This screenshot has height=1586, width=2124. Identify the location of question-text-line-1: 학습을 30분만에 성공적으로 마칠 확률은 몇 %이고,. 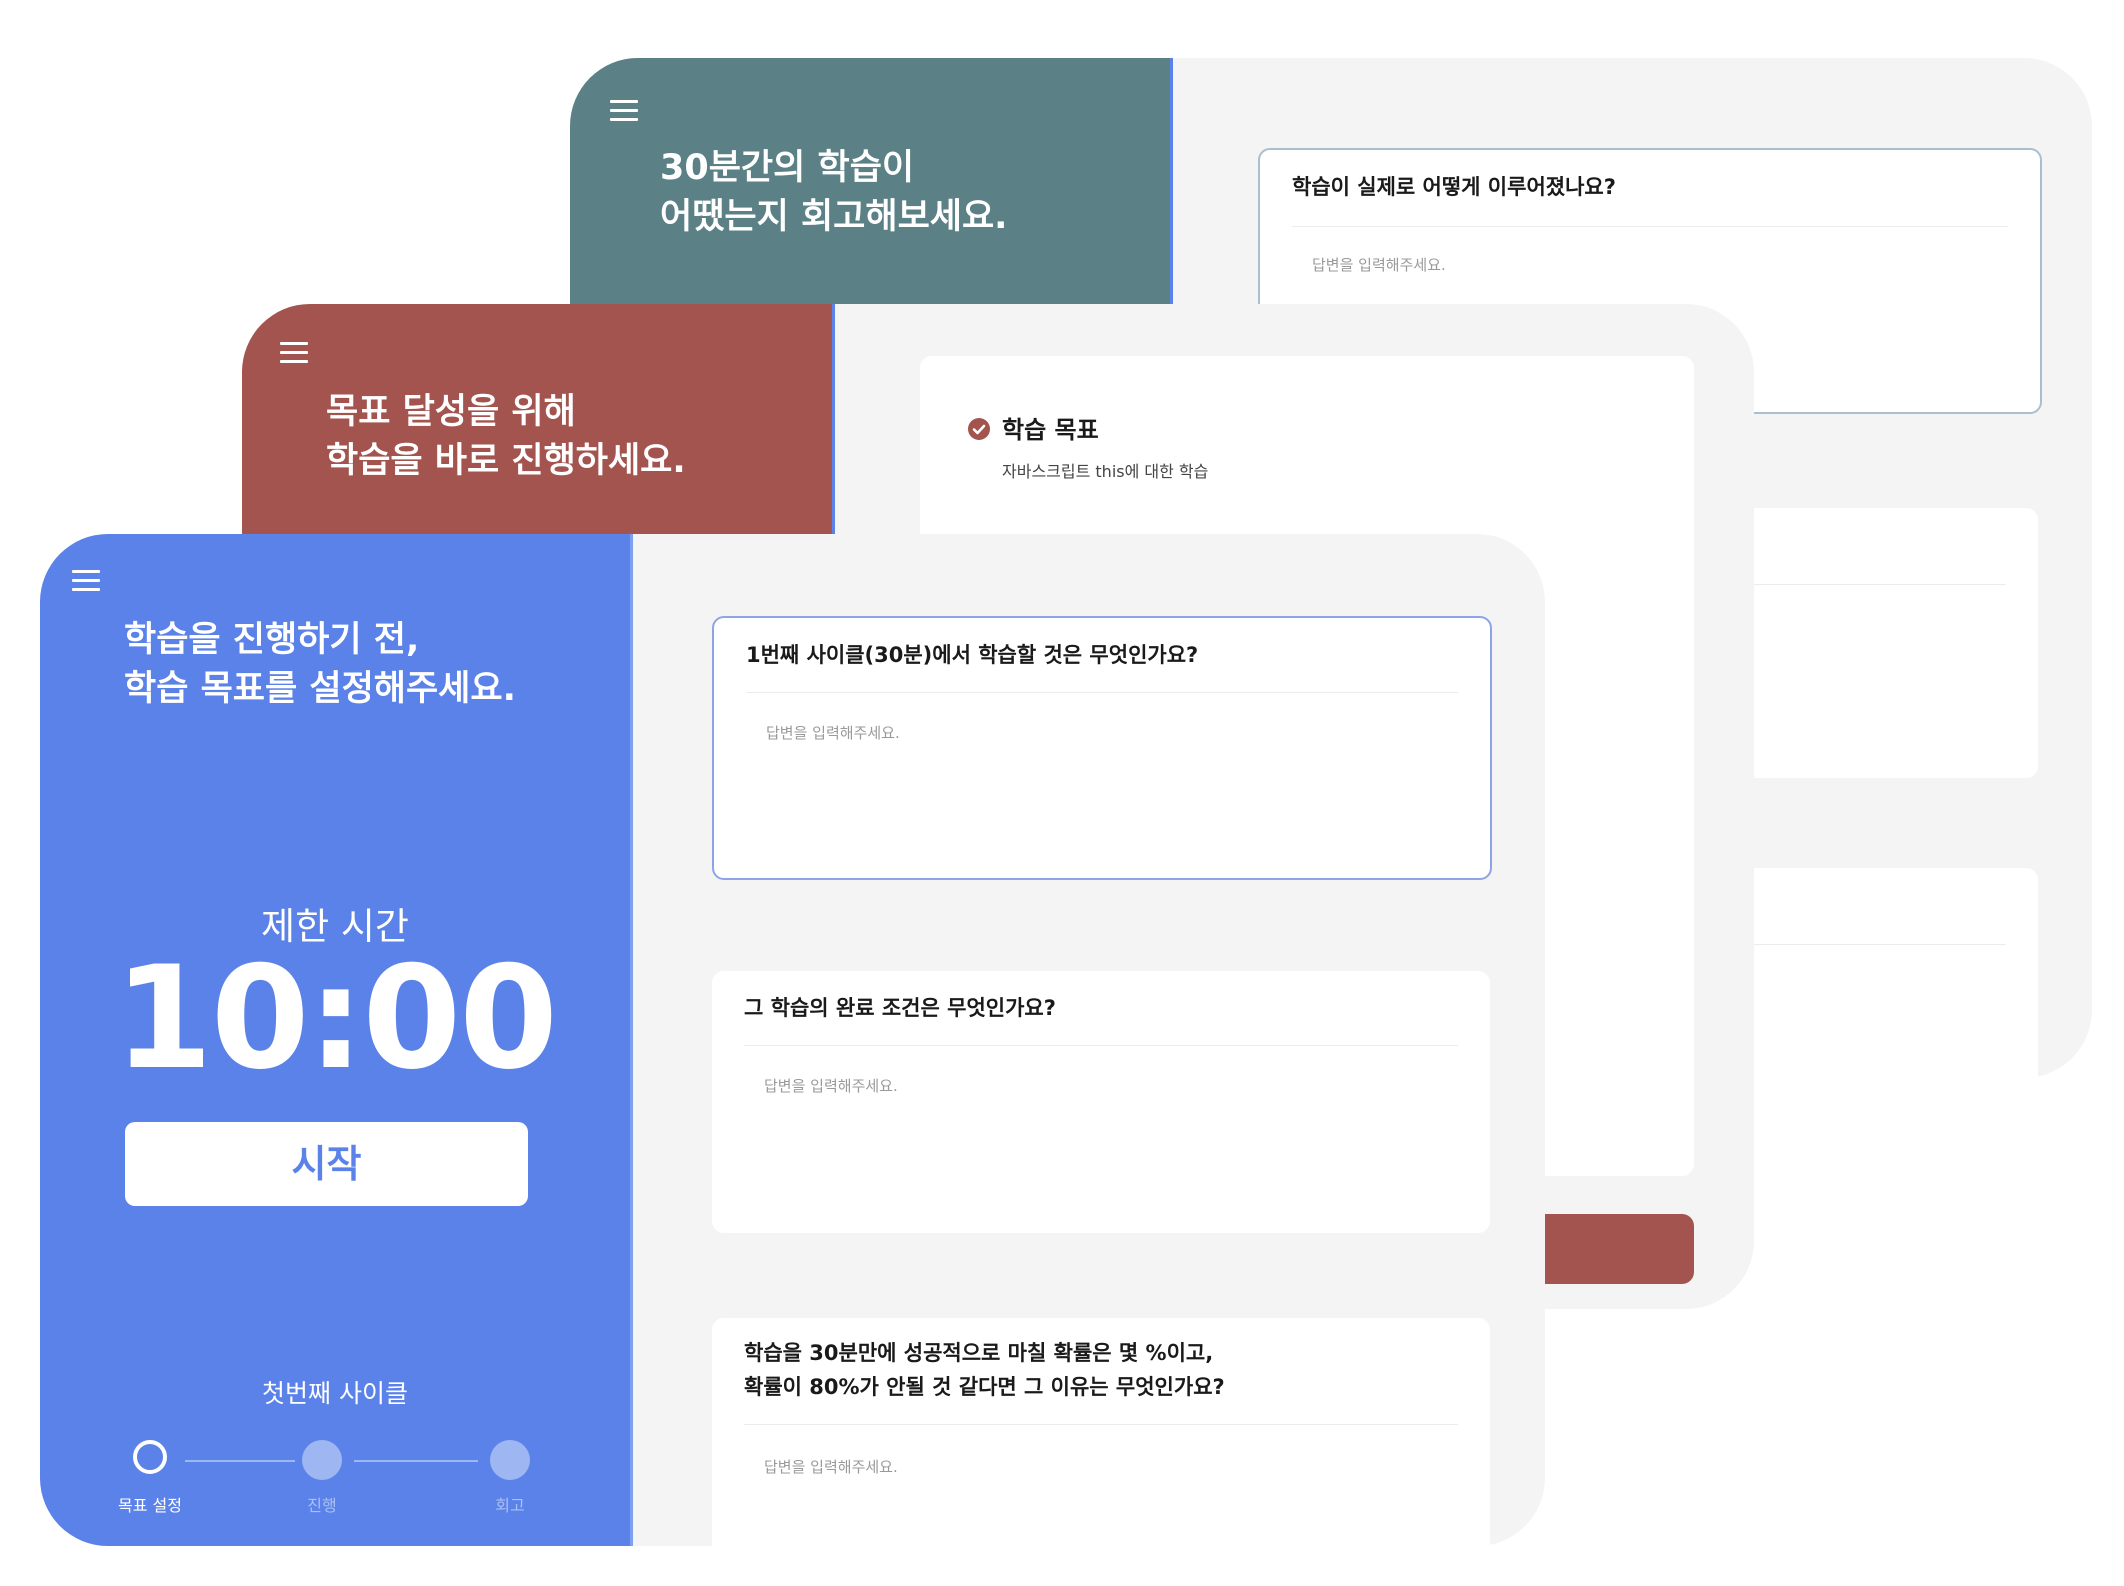
(979, 1353).